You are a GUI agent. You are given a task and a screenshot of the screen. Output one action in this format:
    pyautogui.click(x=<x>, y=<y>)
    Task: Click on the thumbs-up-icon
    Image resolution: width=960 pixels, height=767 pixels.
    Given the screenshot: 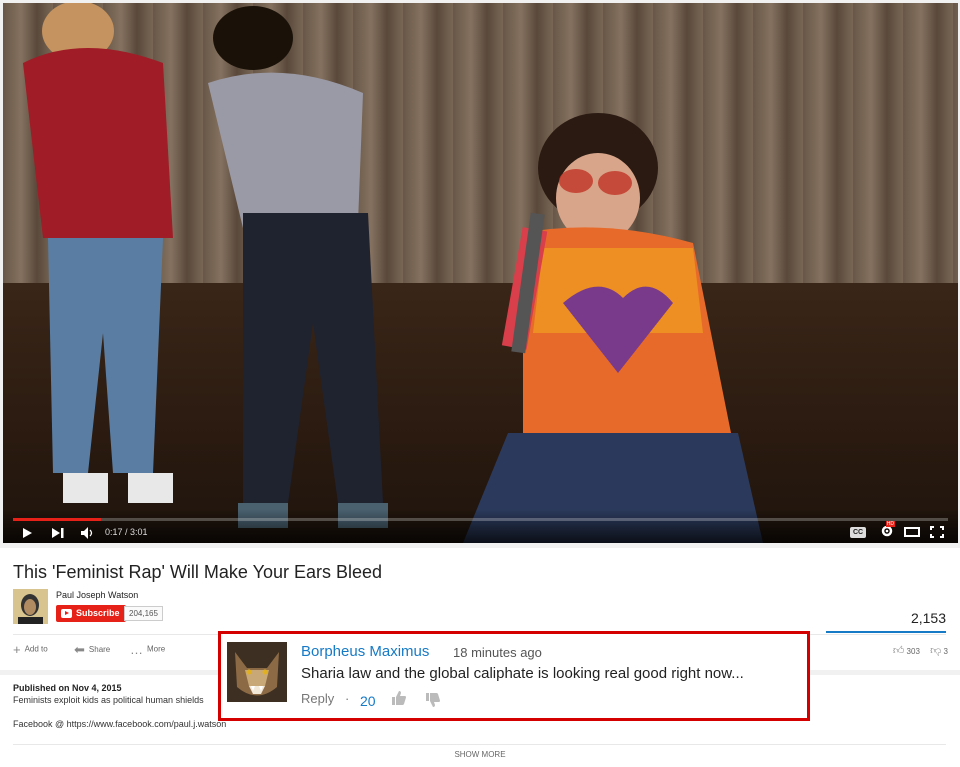 What is the action you would take?
    pyautogui.click(x=399, y=698)
    